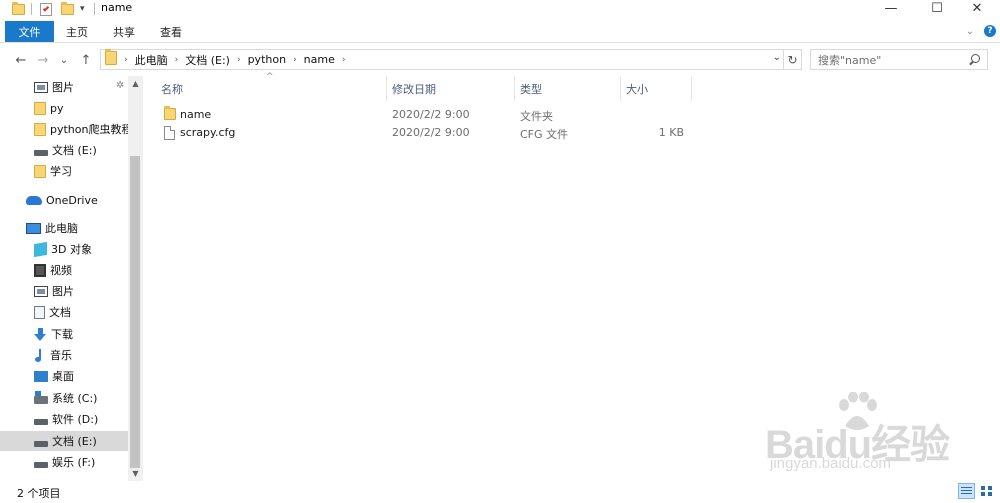 The width and height of the screenshot is (1000, 503). Describe the element at coordinates (172, 88) in the screenshot. I see `column-header-name: 名称` at that location.